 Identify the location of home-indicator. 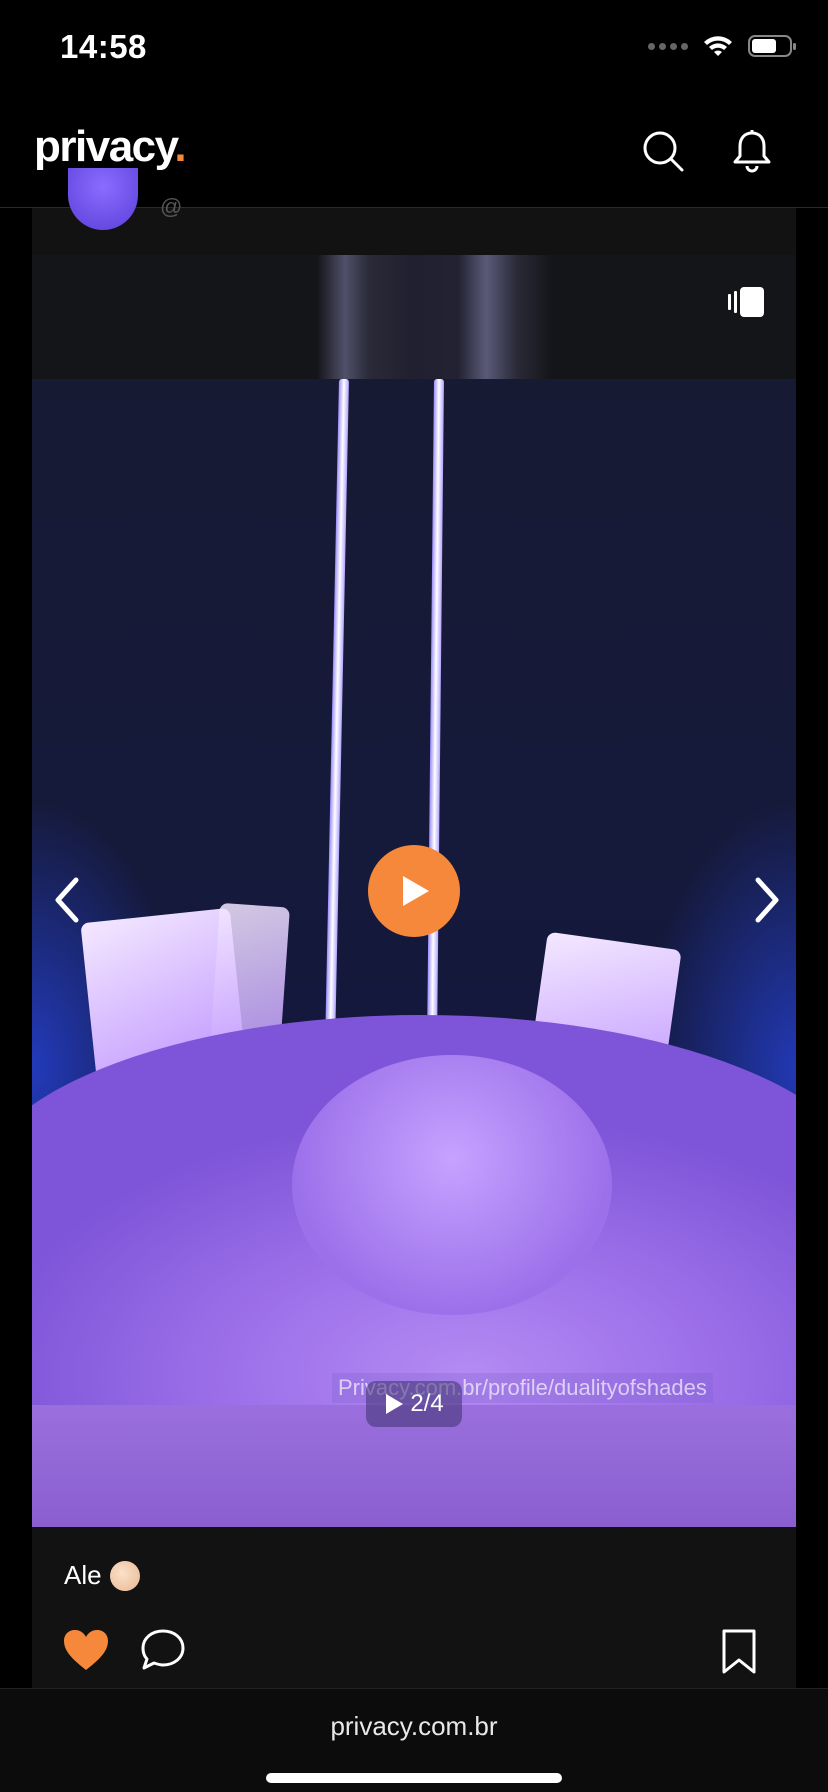
(414, 1778).